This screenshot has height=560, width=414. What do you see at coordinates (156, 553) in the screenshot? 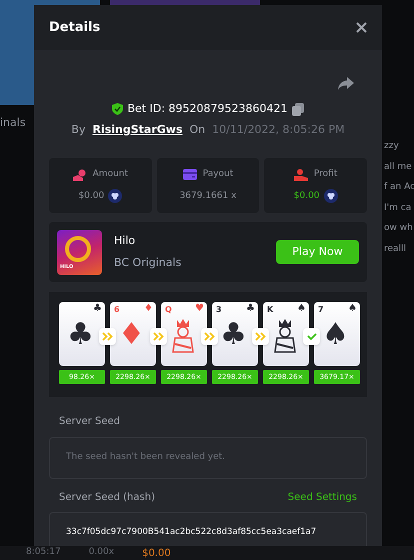
I see `amount-text: $0.00` at bounding box center [156, 553].